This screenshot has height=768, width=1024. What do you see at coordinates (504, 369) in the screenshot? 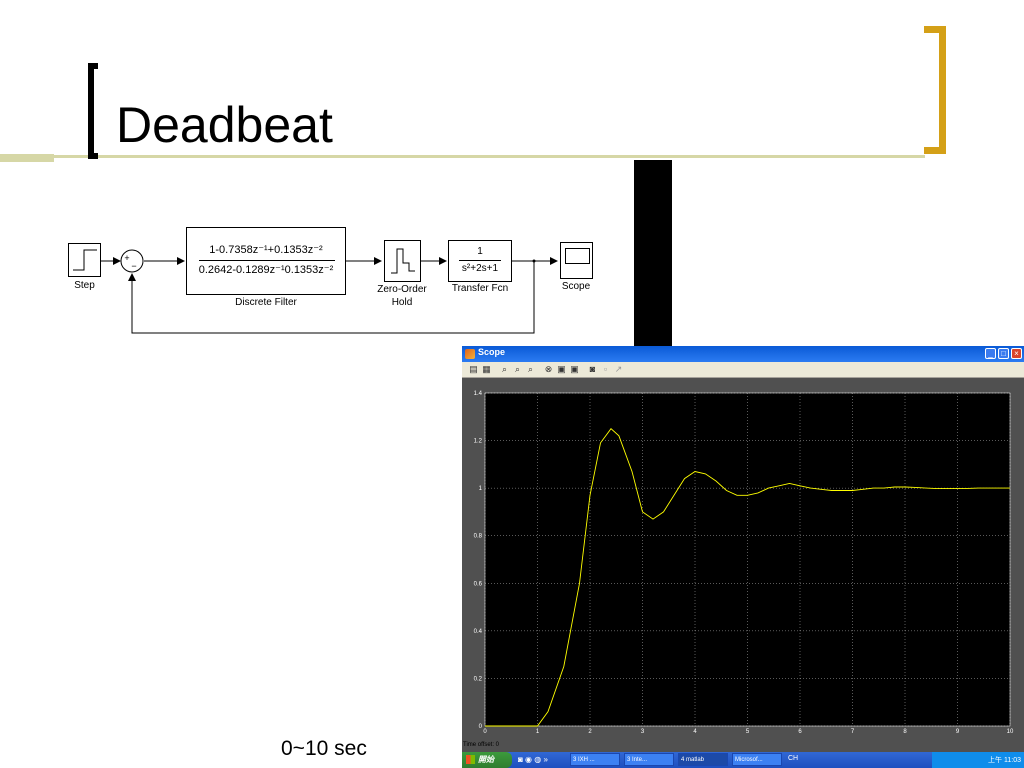
I see `zoom-icon: ⌕` at bounding box center [504, 369].